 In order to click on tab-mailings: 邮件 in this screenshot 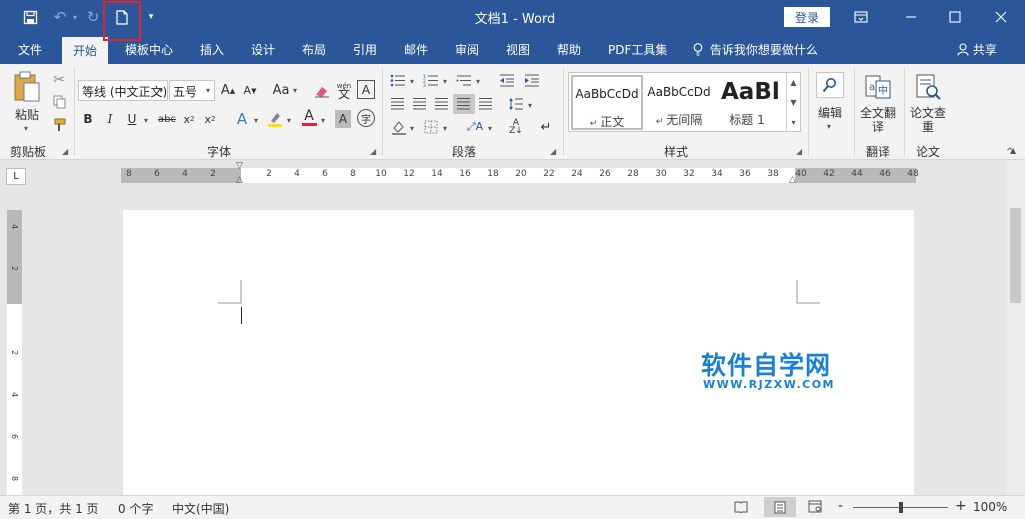, I will do `click(416, 49)`.